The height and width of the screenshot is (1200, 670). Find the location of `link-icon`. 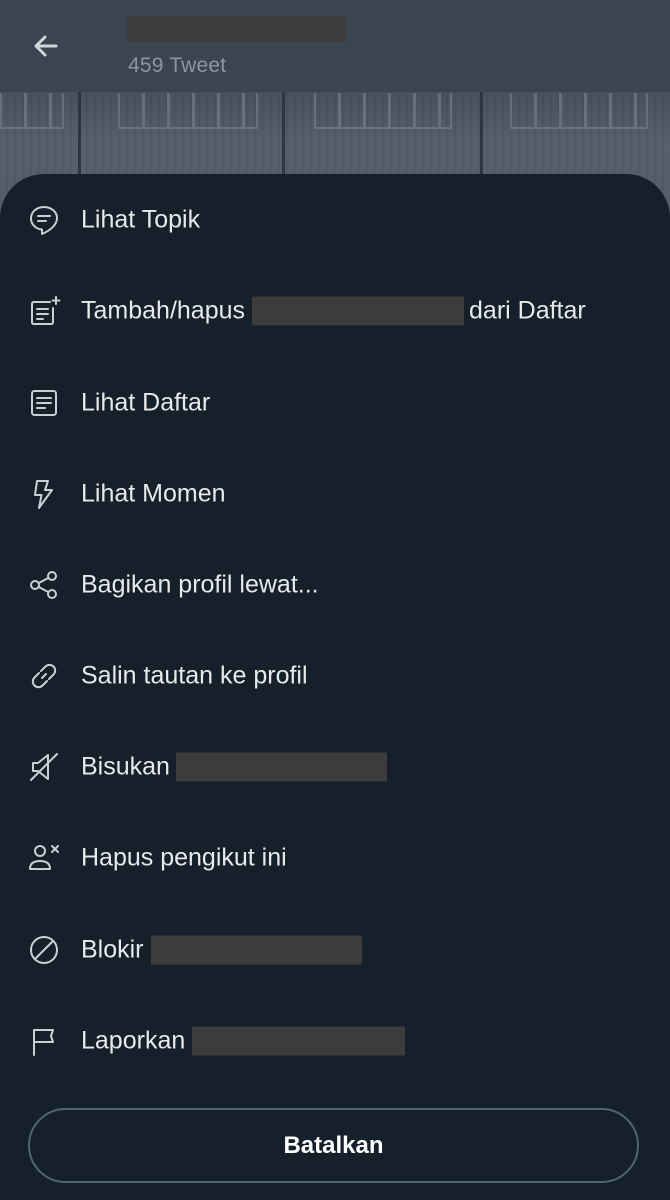

link-icon is located at coordinates (44, 676).